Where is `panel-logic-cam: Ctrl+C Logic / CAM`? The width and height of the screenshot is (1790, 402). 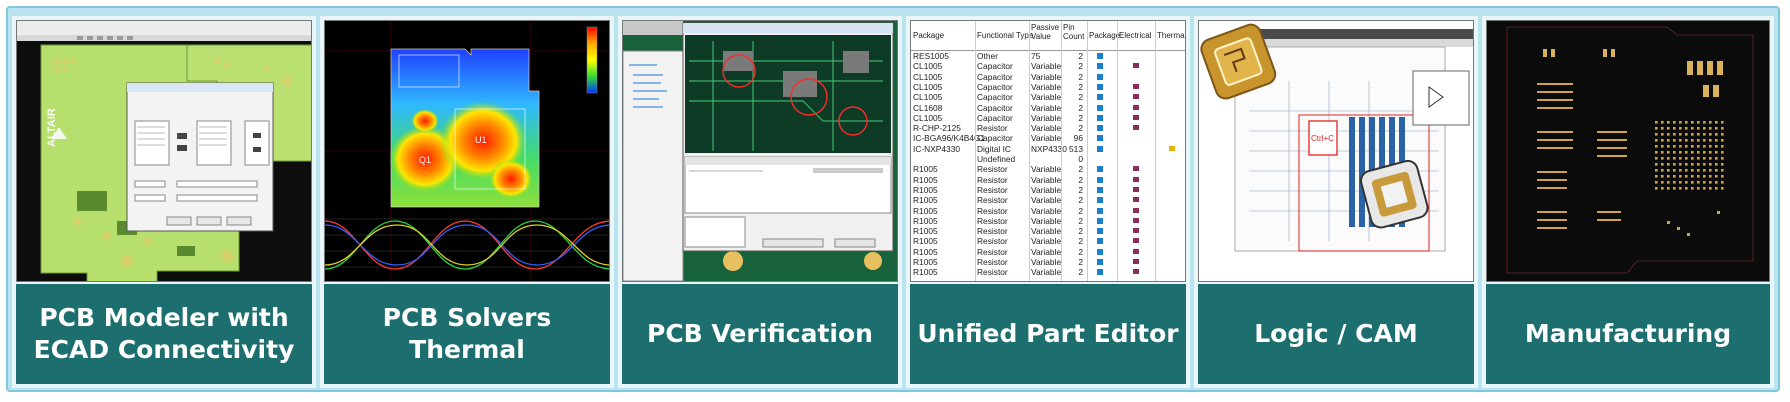 panel-logic-cam: Ctrl+C Logic / CAM is located at coordinates (1336, 202).